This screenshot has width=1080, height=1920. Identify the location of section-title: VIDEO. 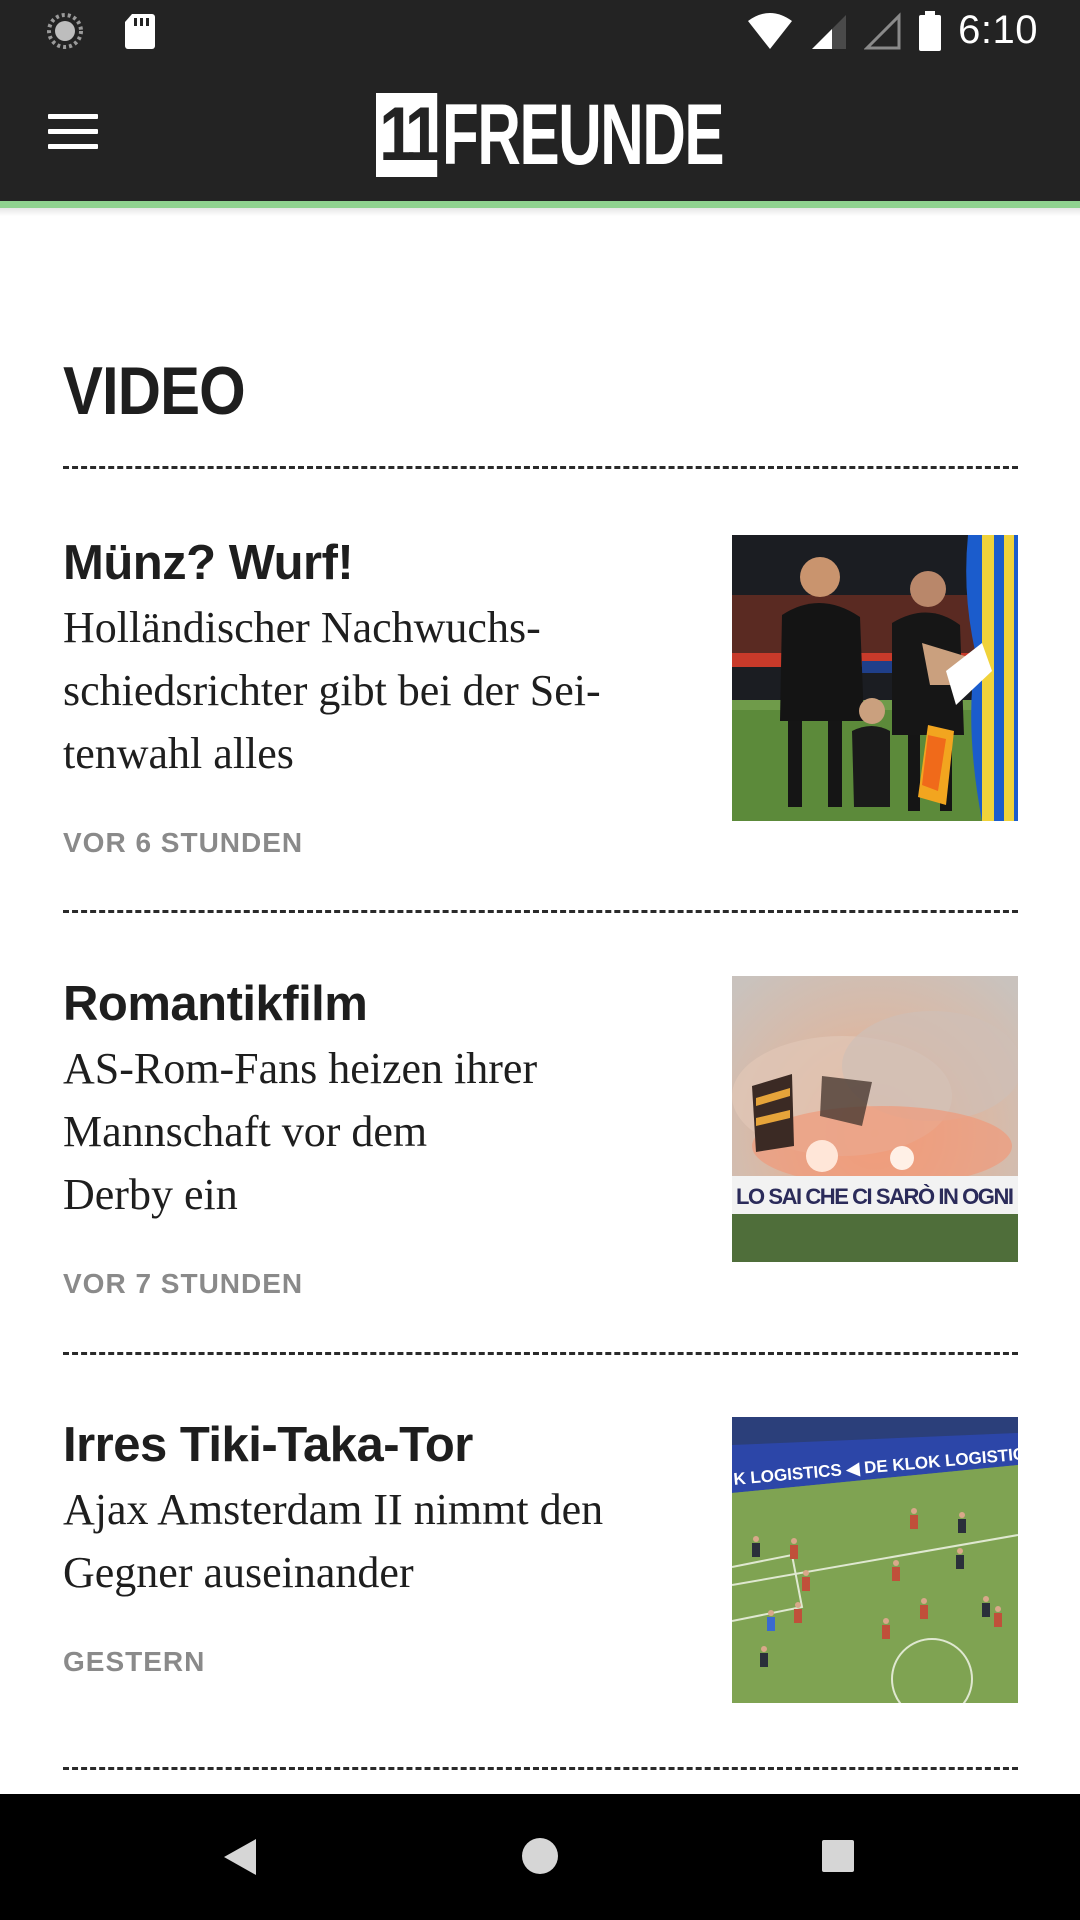
(154, 391).